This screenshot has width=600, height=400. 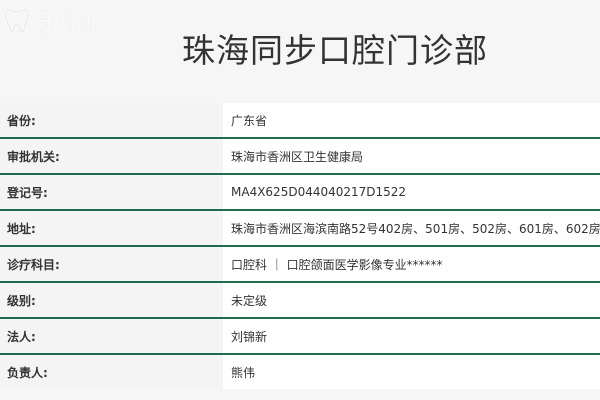 What do you see at coordinates (111, 192) in the screenshot?
I see `row-label: 登记号:` at bounding box center [111, 192].